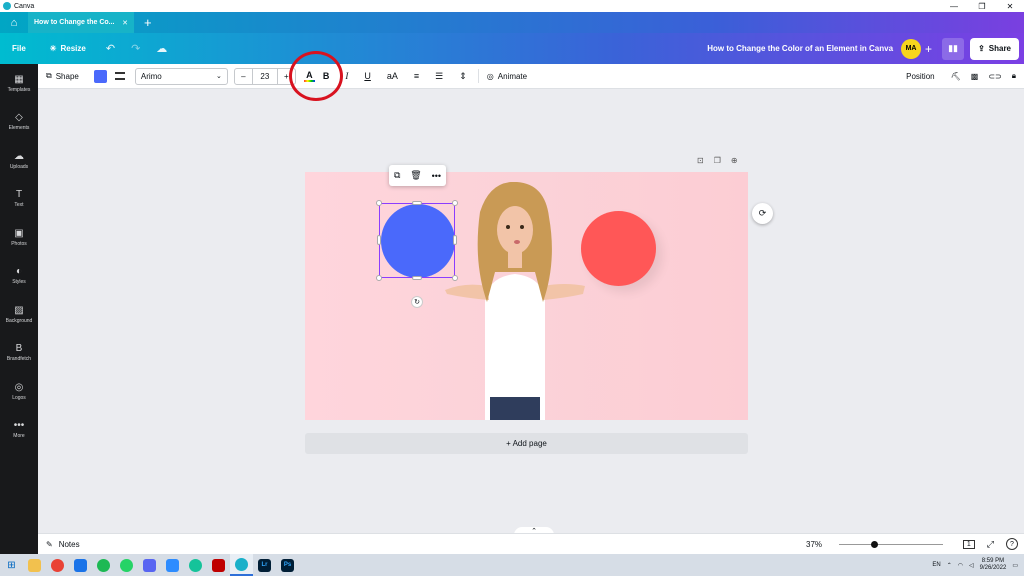 The height and width of the screenshot is (576, 1024). I want to click on shape-icon: ⧉, so click(49, 75).